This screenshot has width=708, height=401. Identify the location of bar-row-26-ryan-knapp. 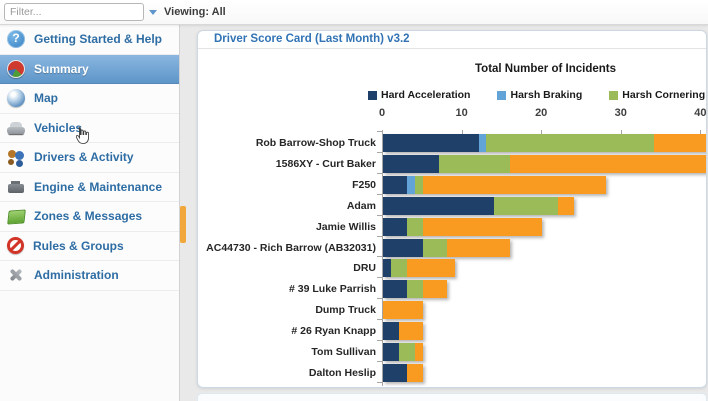
(403, 331).